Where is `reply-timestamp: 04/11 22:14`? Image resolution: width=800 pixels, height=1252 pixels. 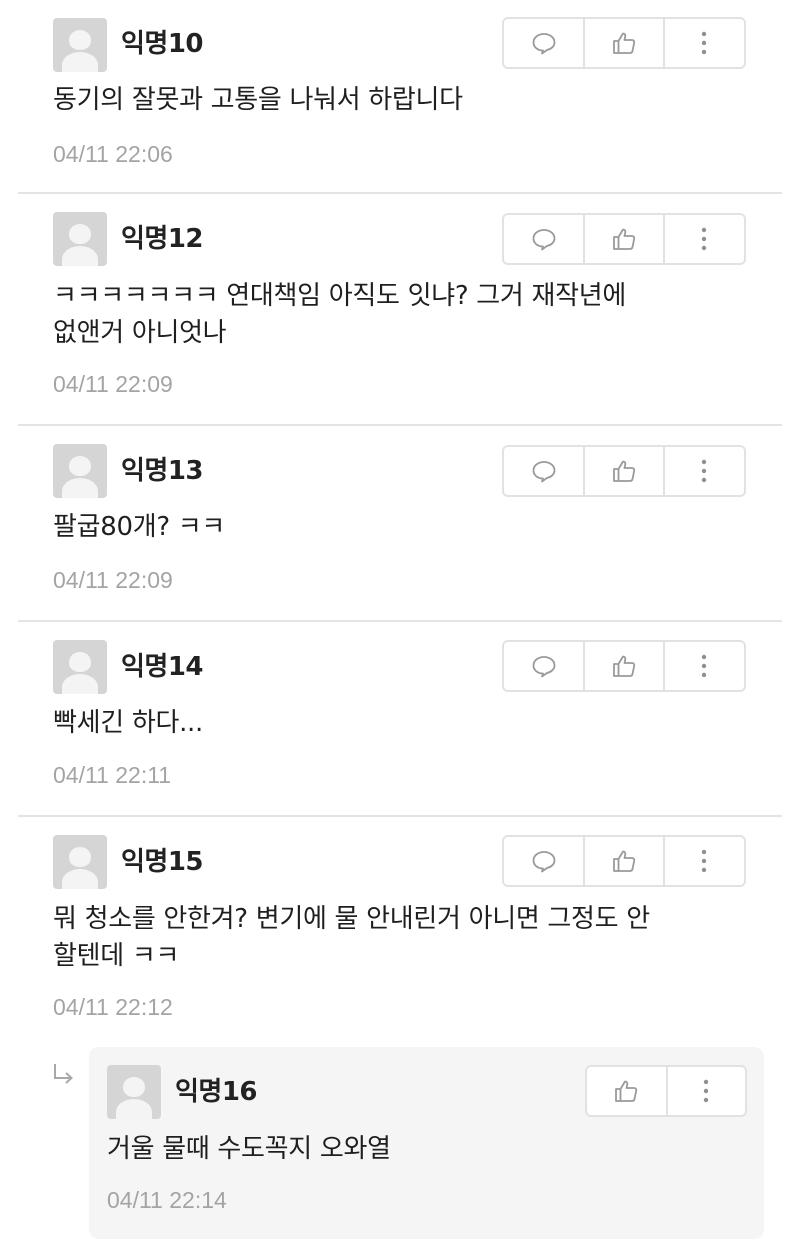
reply-timestamp: 04/11 22:14 is located at coordinates (167, 1200).